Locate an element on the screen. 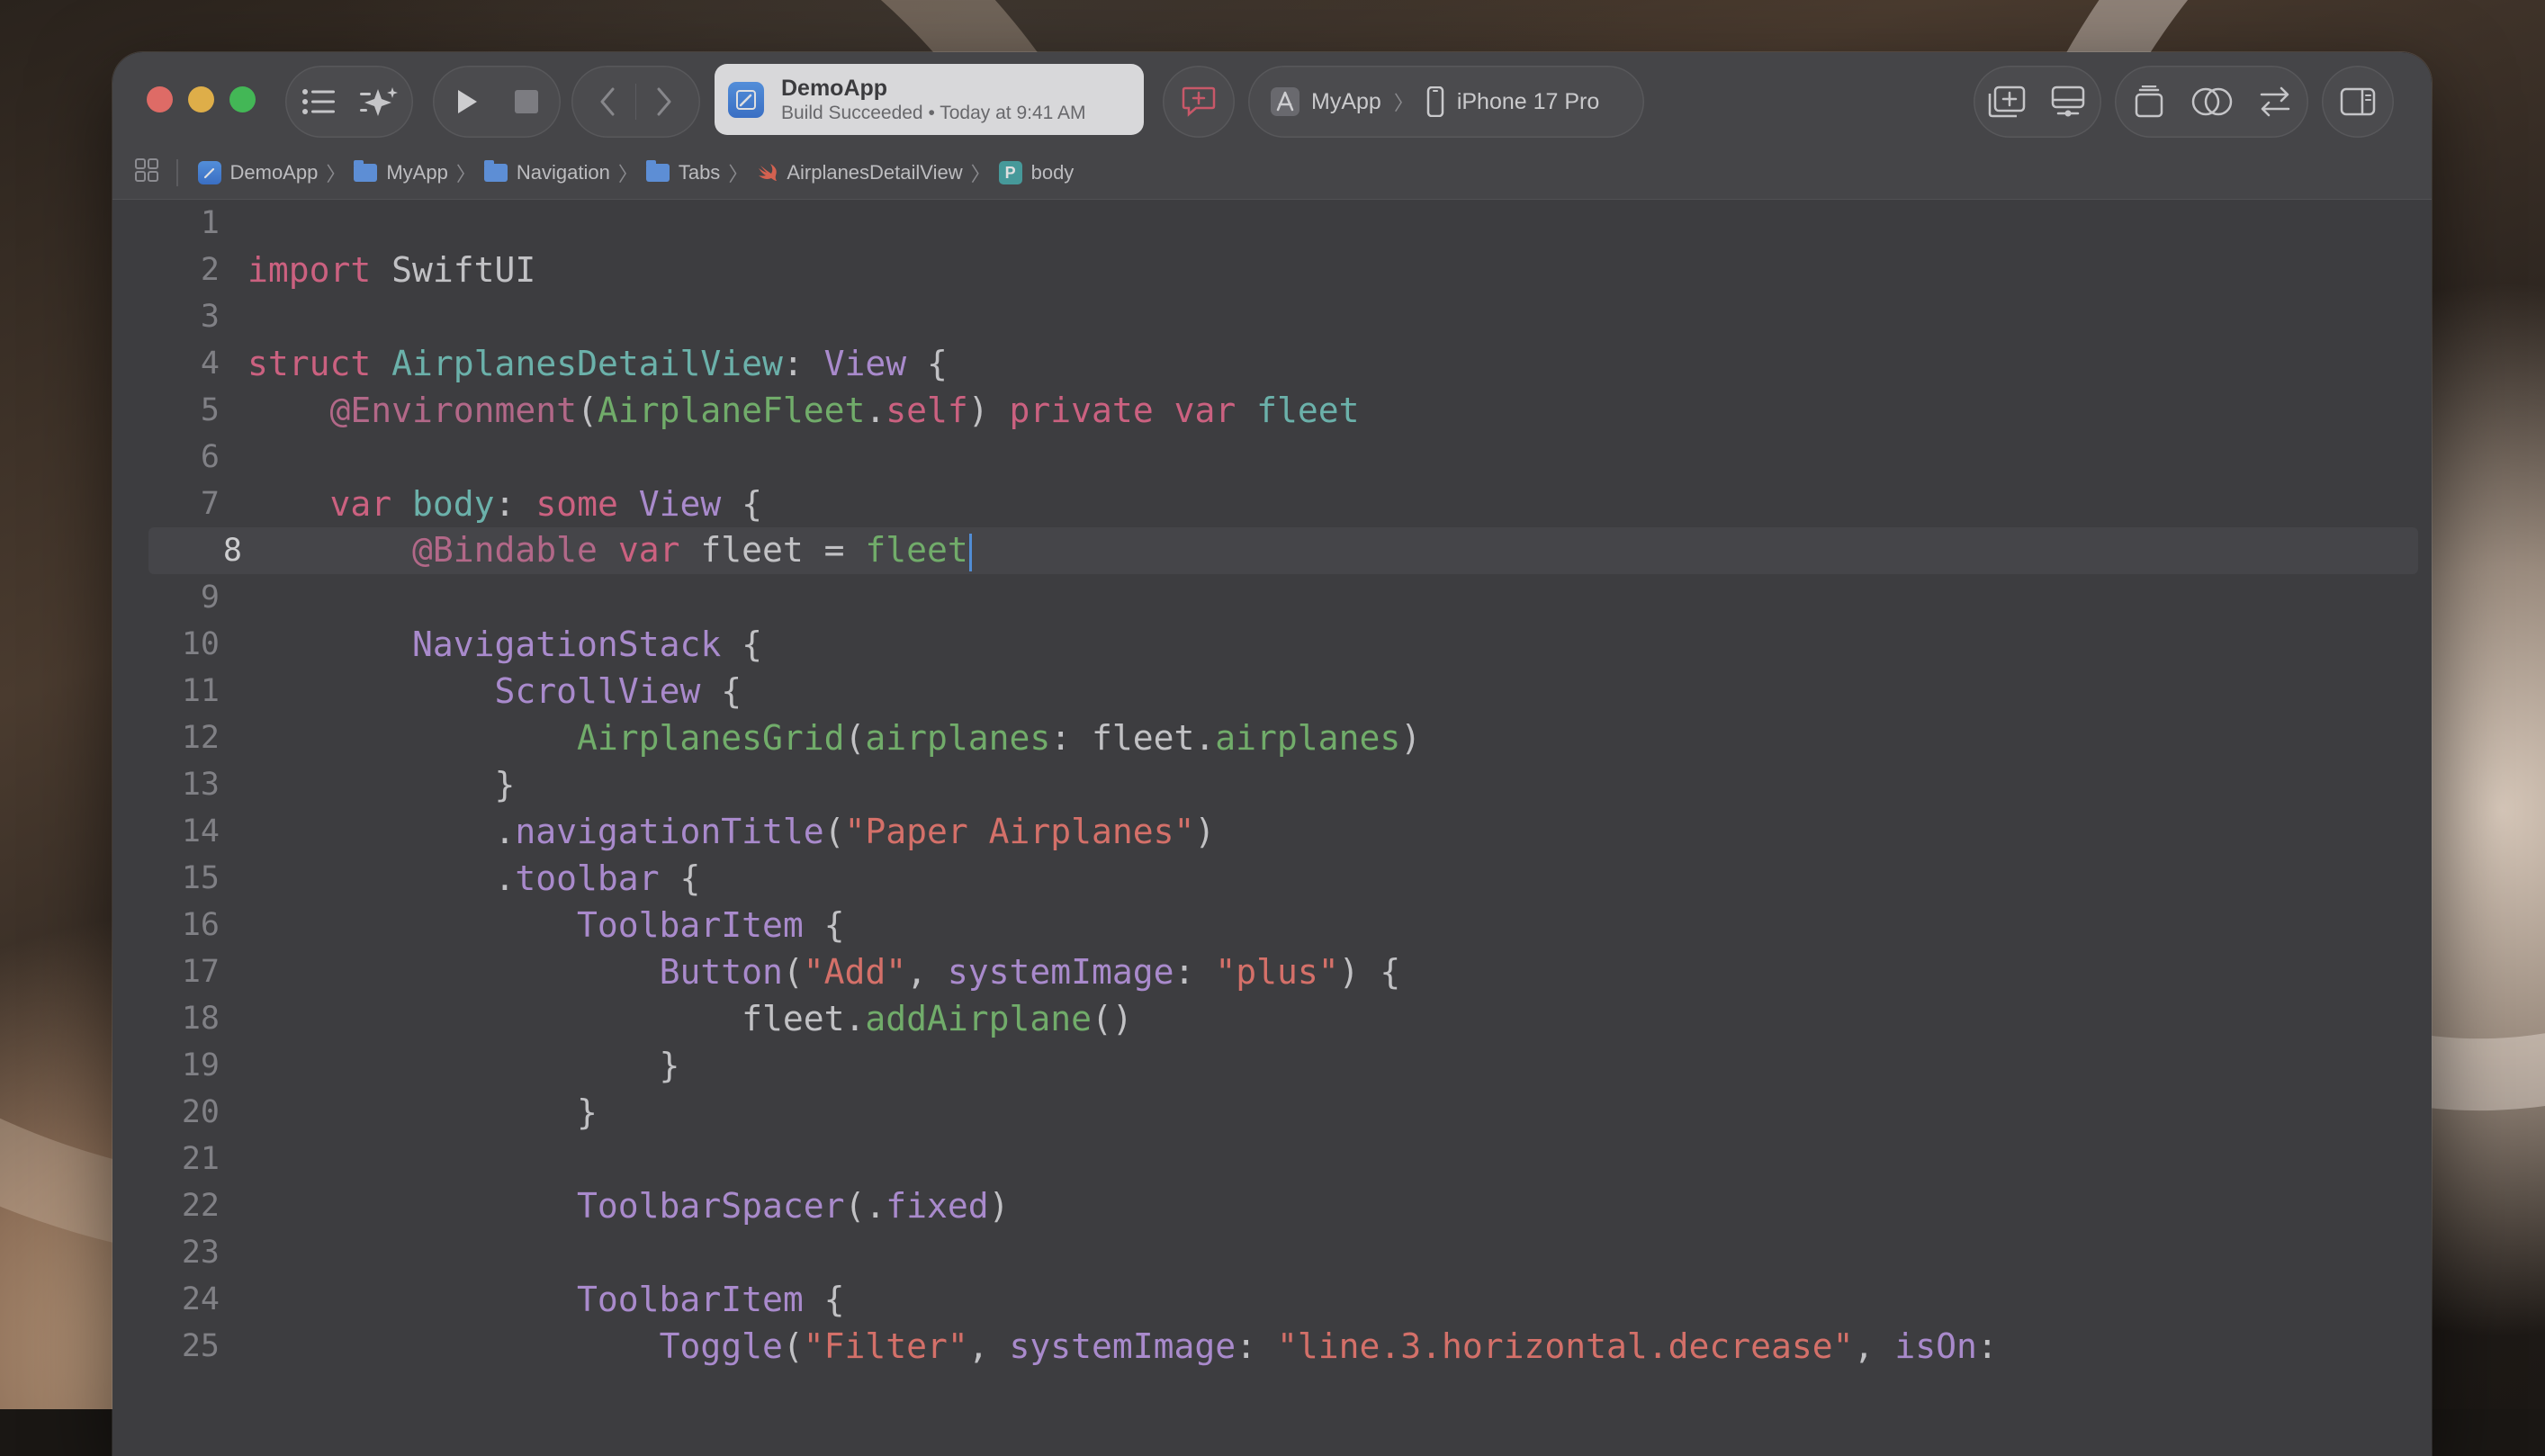  breadcrumb-group-tabs: Tabs is located at coordinates (683, 172).